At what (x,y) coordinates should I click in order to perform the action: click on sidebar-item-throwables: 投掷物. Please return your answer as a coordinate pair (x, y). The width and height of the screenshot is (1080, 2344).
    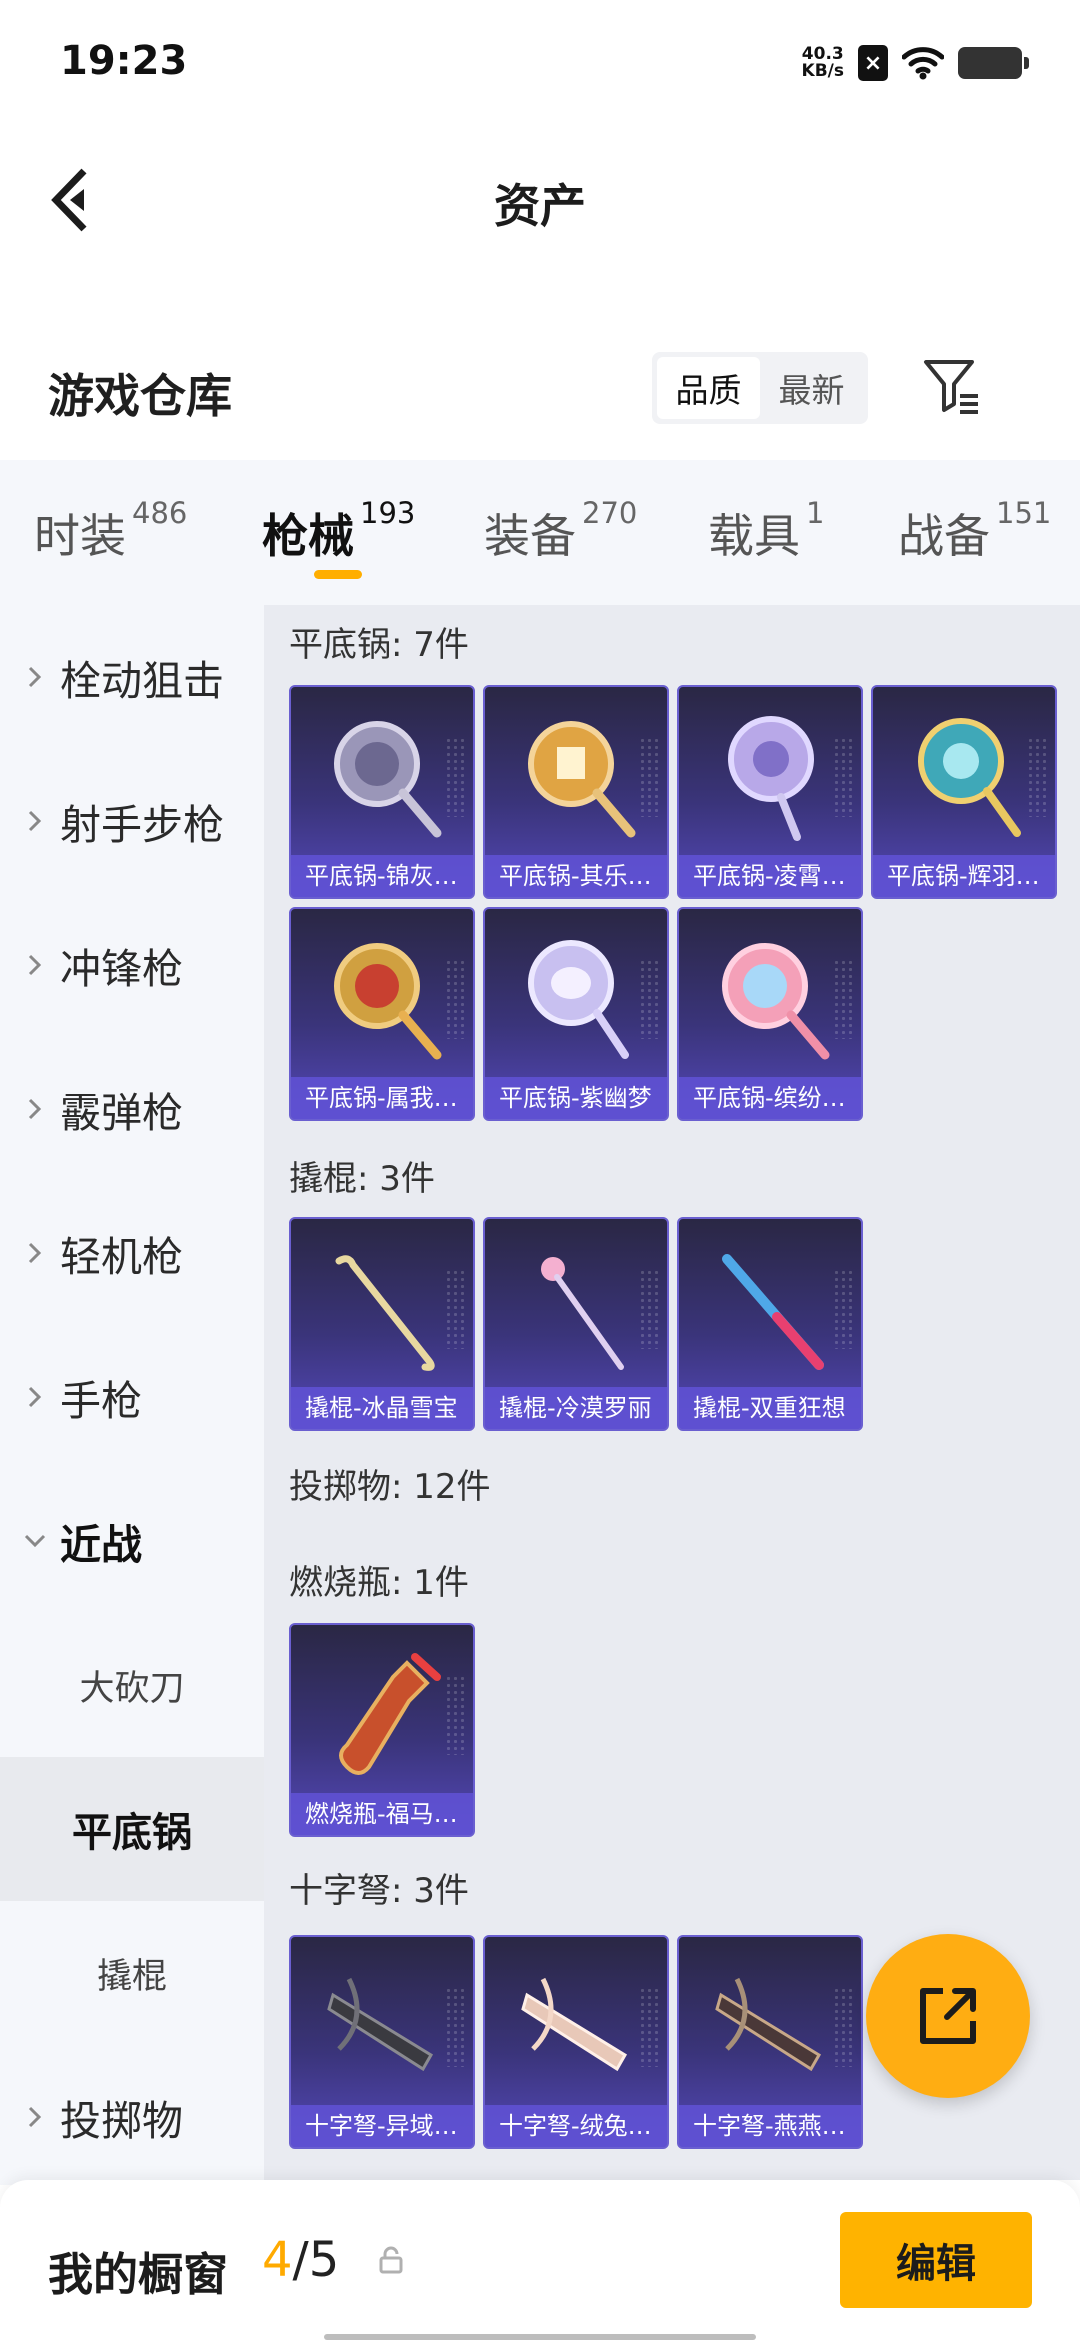
    Looking at the image, I should click on (132, 2117).